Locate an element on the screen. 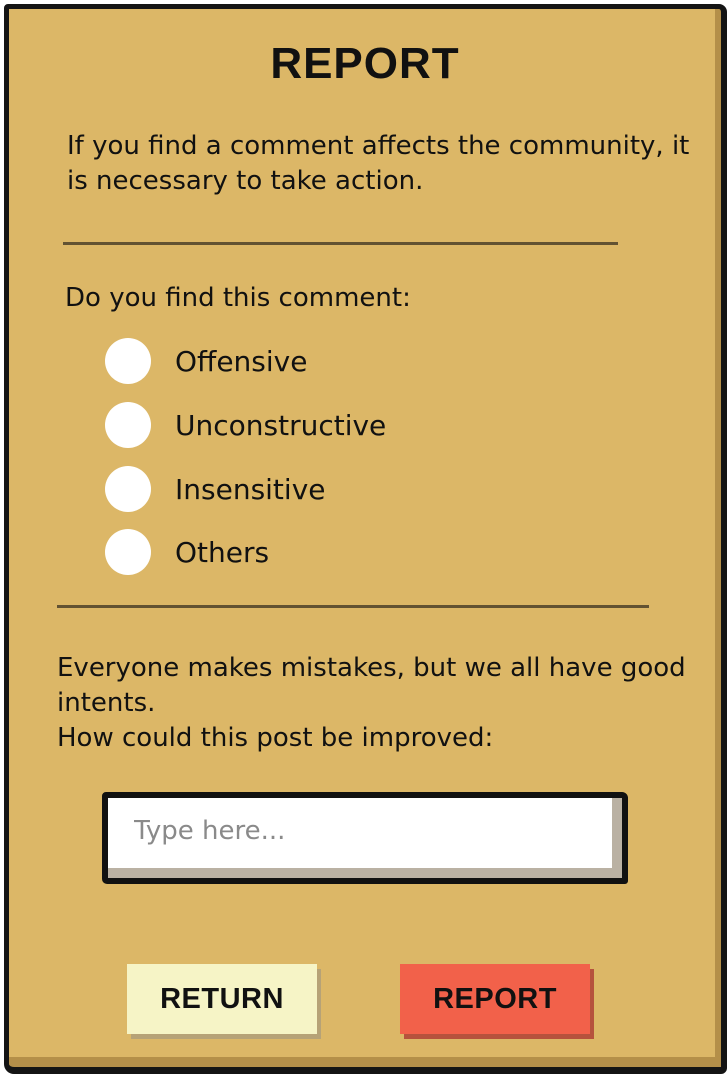 Image resolution: width=728 pixels, height=1083 pixels. option-offensive: Offensive is located at coordinates (206, 361).